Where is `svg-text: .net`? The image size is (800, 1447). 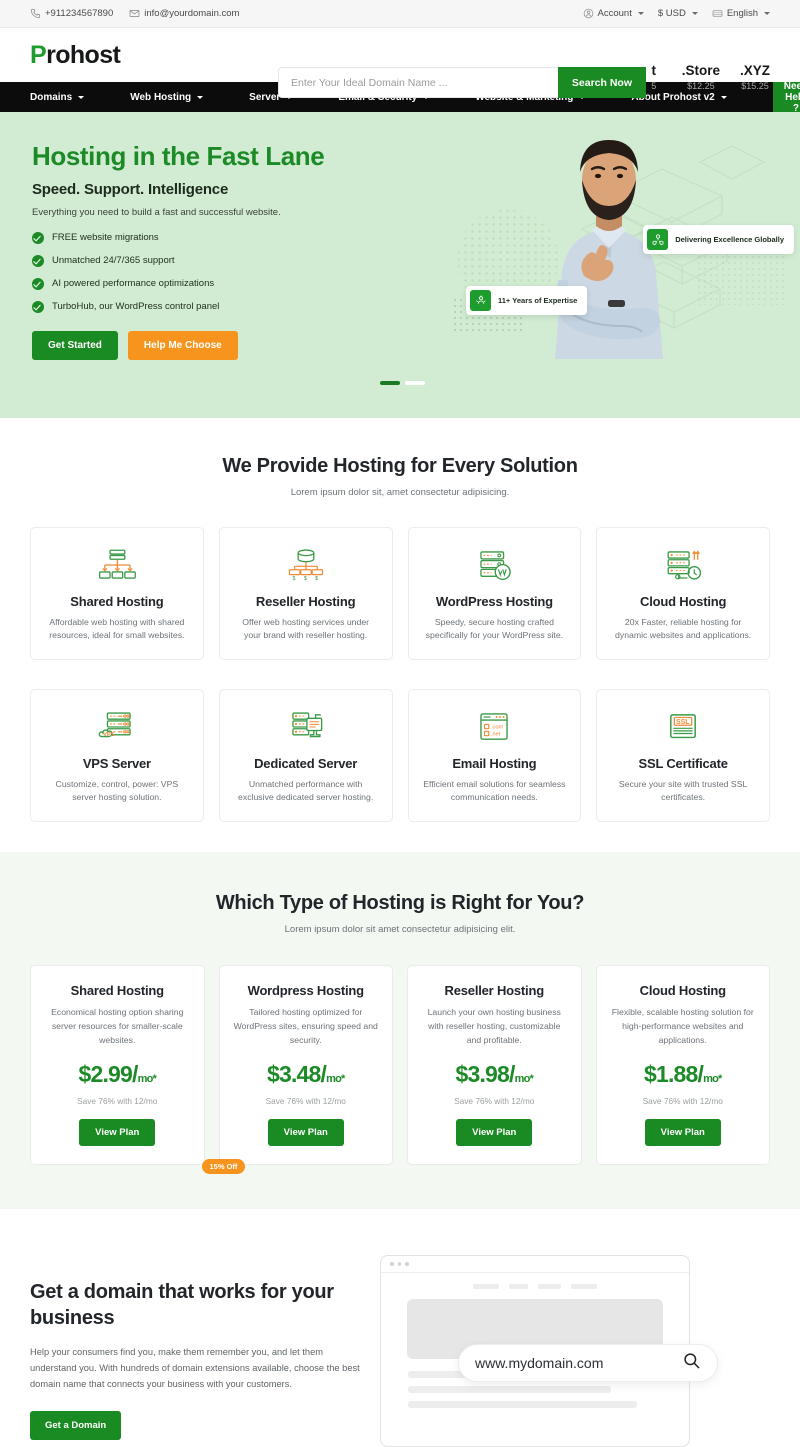 svg-text: .net is located at coordinates (496, 734).